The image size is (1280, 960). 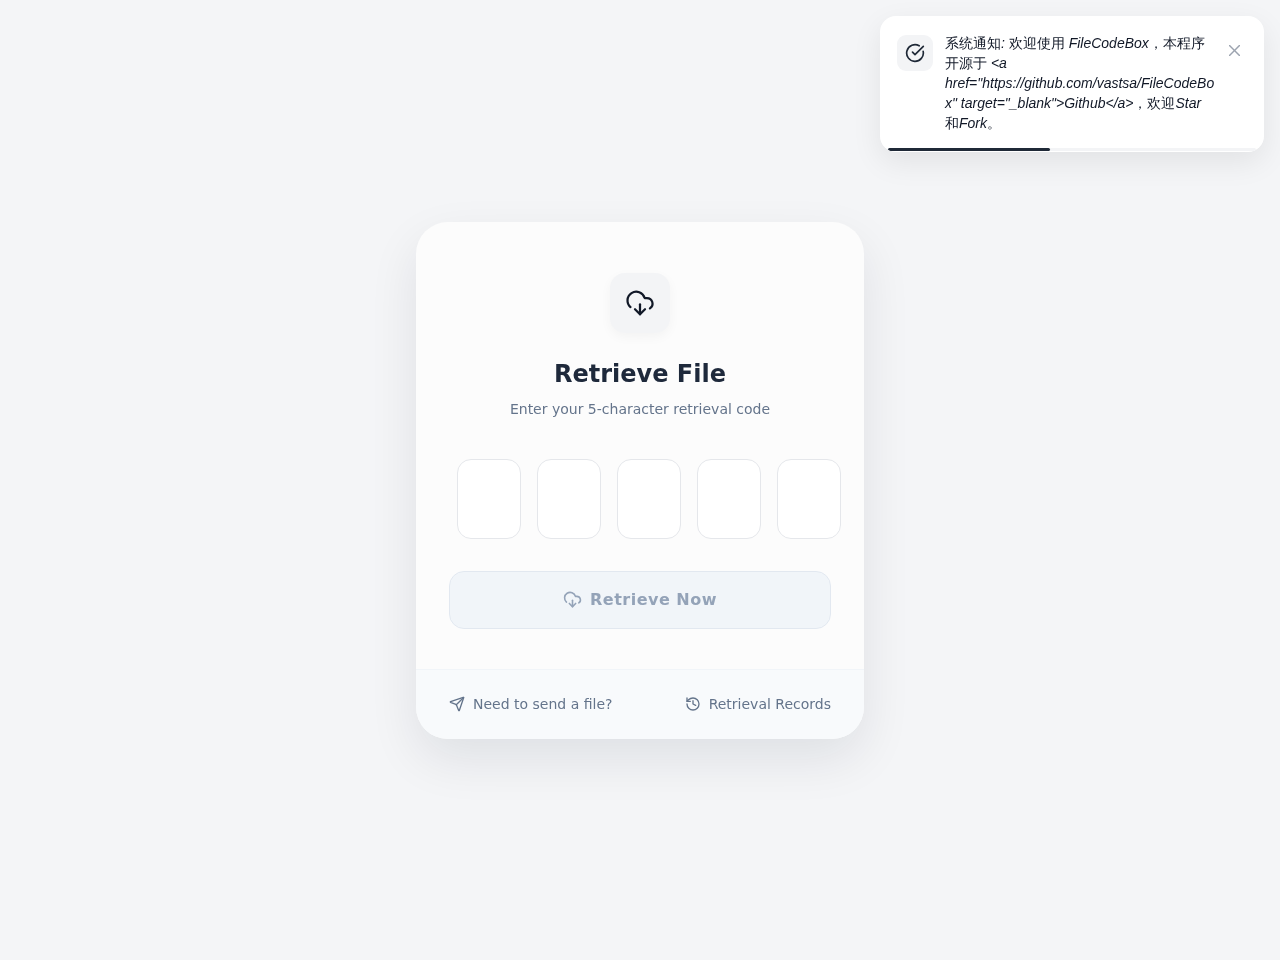 I want to click on send-icon, so click(x=457, y=704).